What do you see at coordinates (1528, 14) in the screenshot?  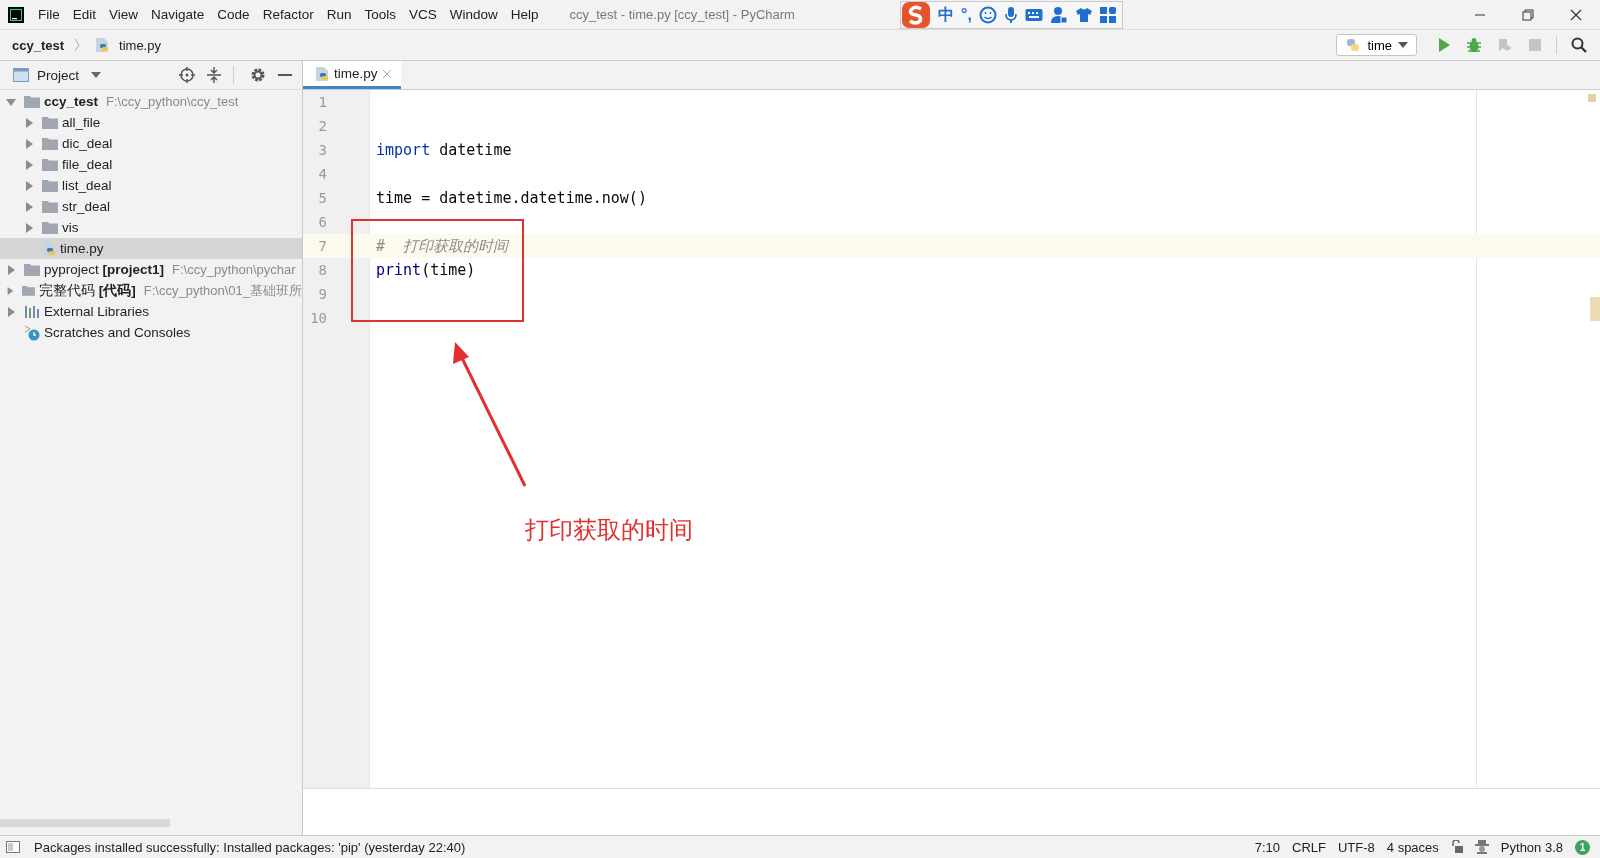 I see `restore-icon` at bounding box center [1528, 14].